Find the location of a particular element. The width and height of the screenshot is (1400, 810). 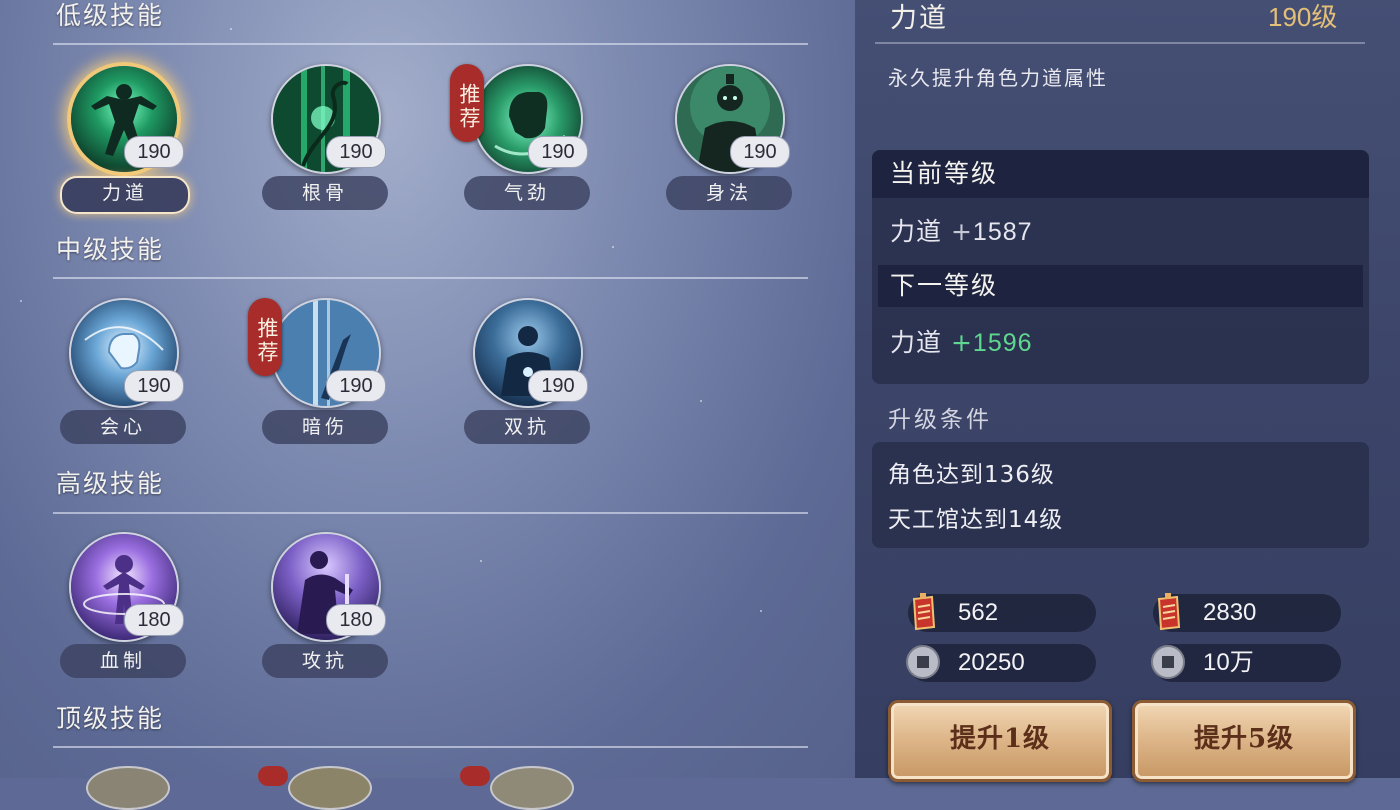

skill-name: 攻抗 is located at coordinates (325, 661).